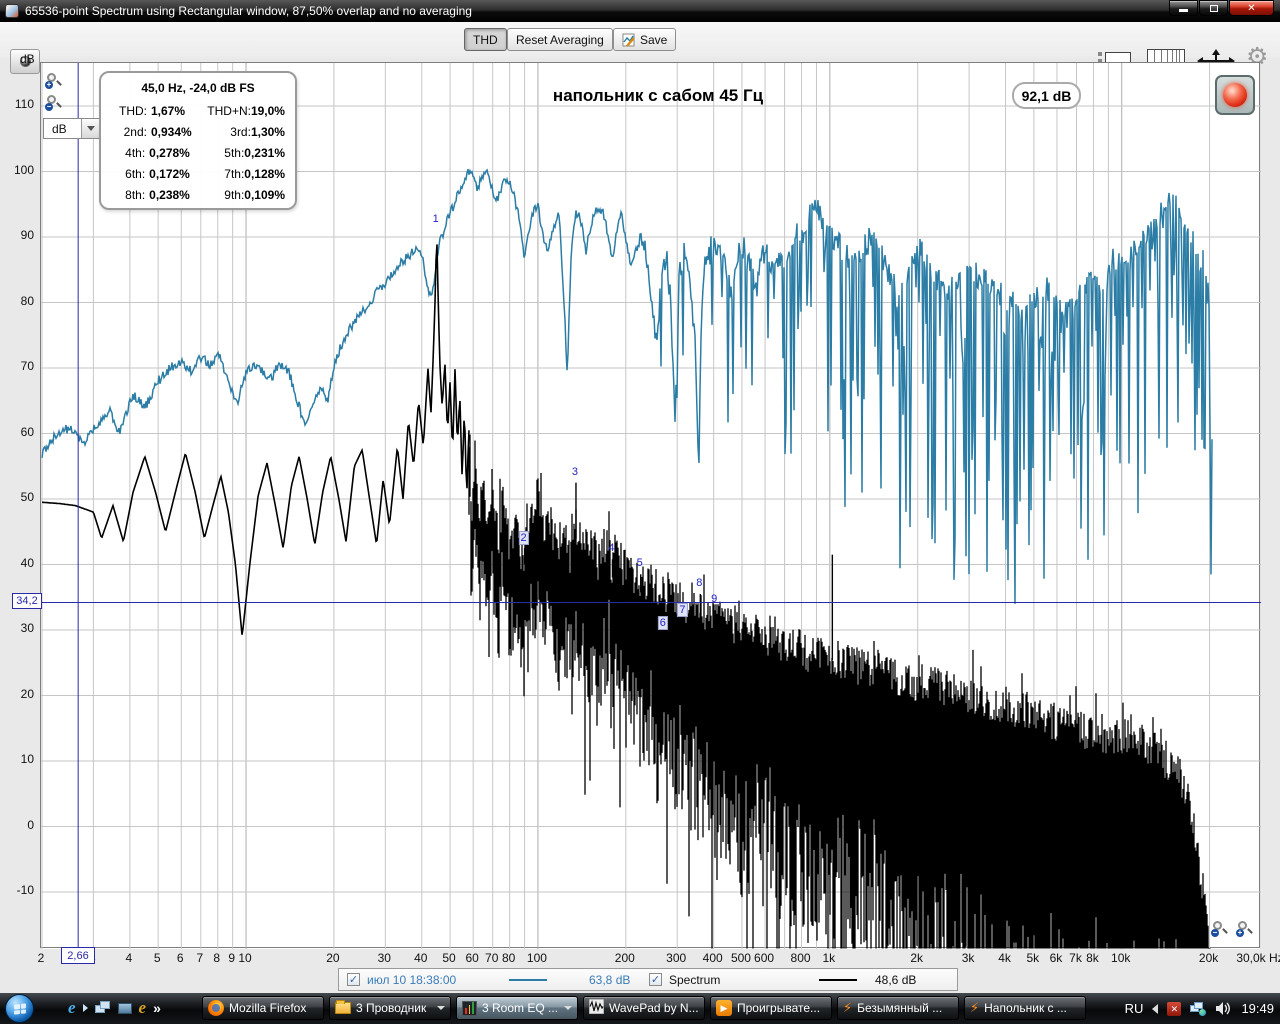  I want to click on trace-legend: ✓ июл 10 18:38:00 63,8 dB ✓ Spectrum 48,6 dB, so click(648, 979).